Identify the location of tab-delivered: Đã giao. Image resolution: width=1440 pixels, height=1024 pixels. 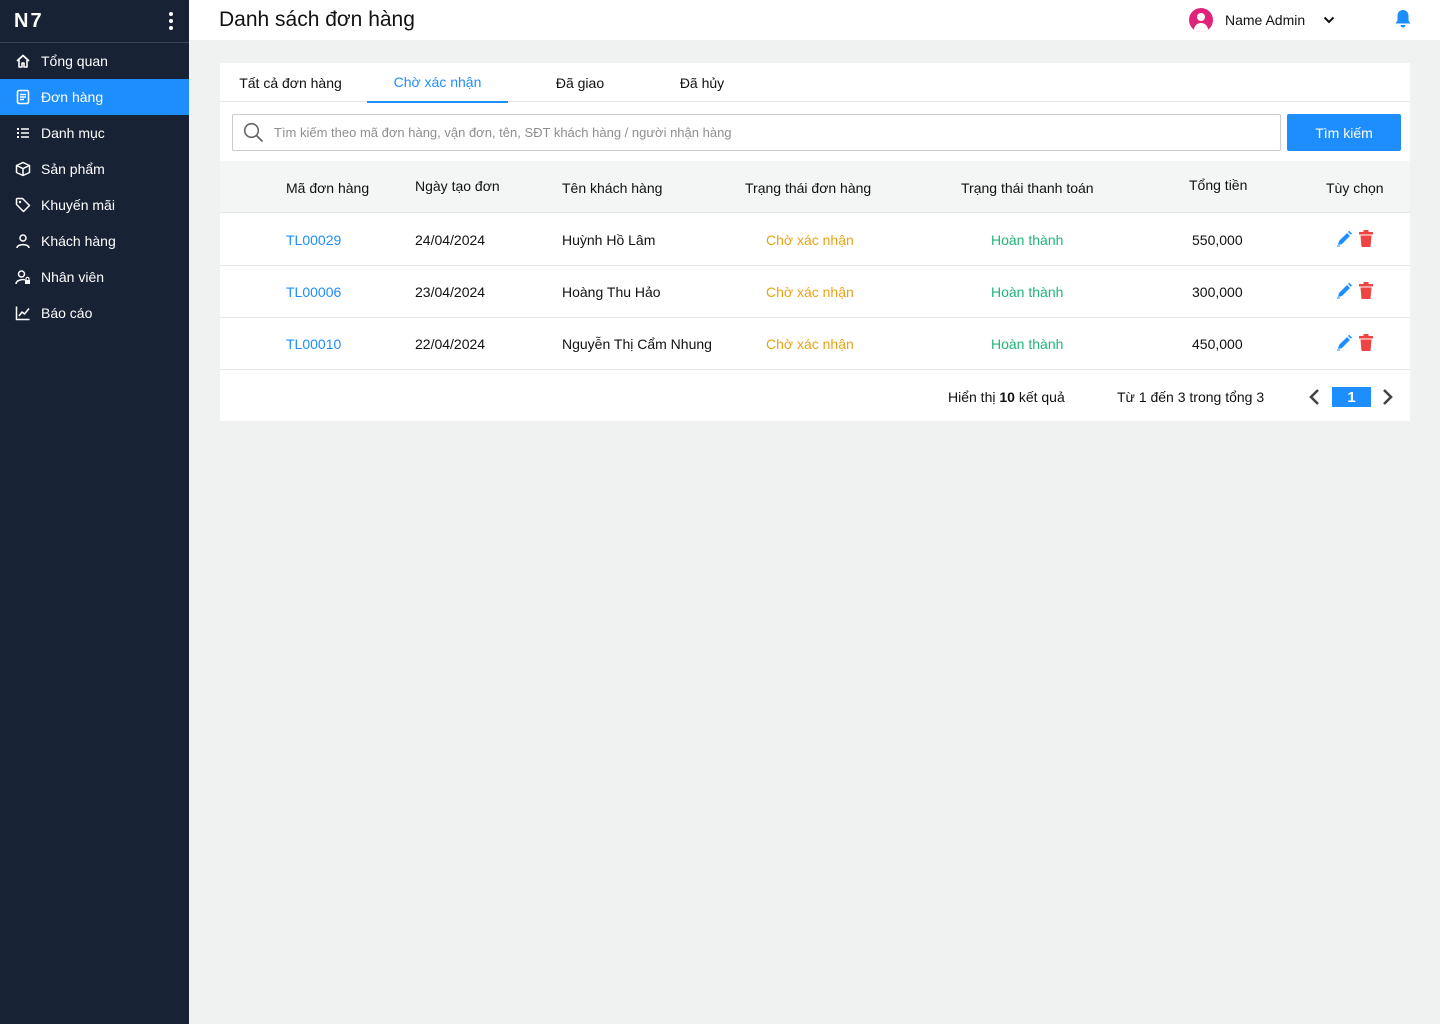
(580, 82).